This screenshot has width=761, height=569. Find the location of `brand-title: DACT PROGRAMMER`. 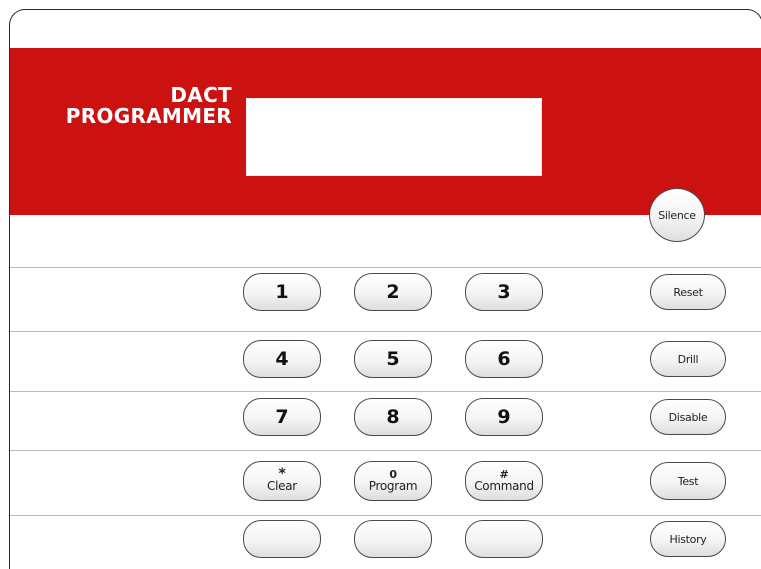

brand-title: DACT PROGRAMMER is located at coordinates (121, 106).